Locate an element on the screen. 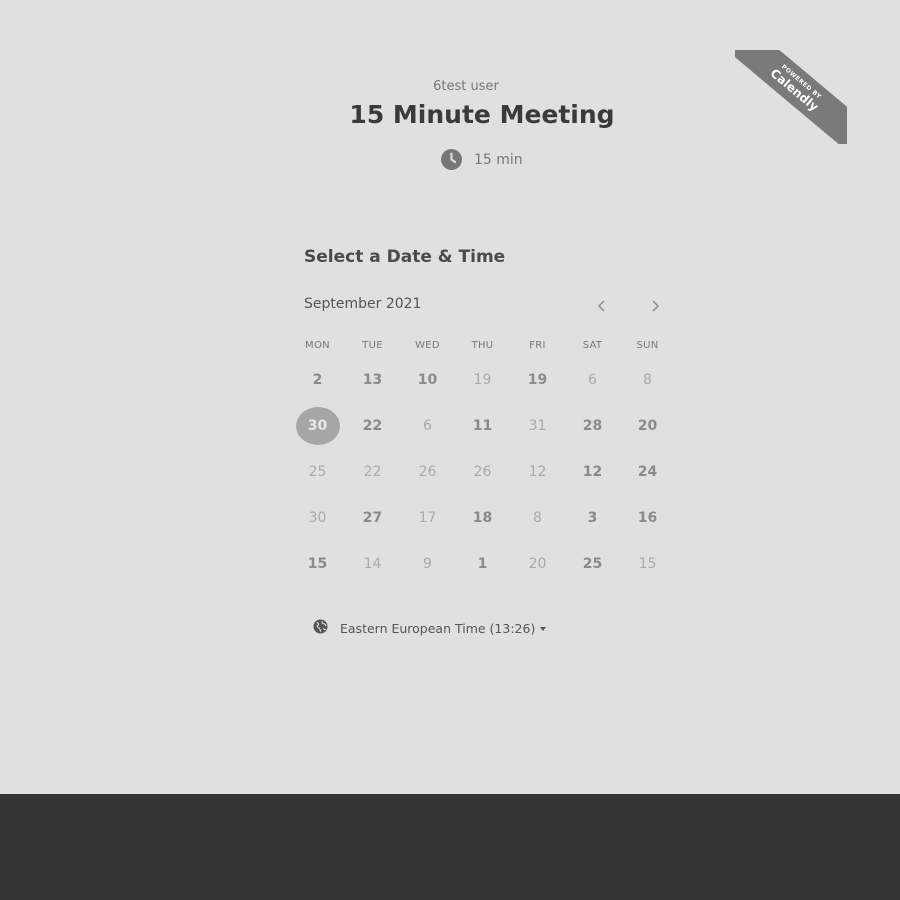 The height and width of the screenshot is (900, 900). caret-down-icon is located at coordinates (543, 629).